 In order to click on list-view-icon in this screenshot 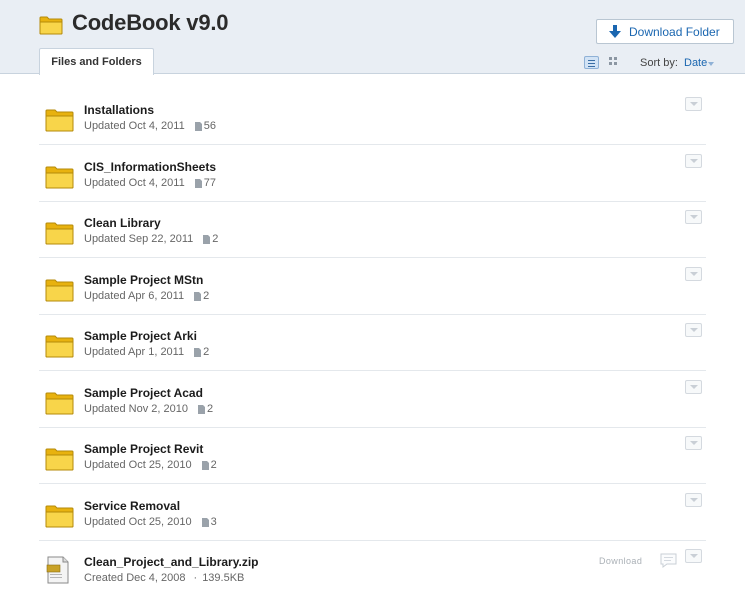, I will do `click(591, 62)`.